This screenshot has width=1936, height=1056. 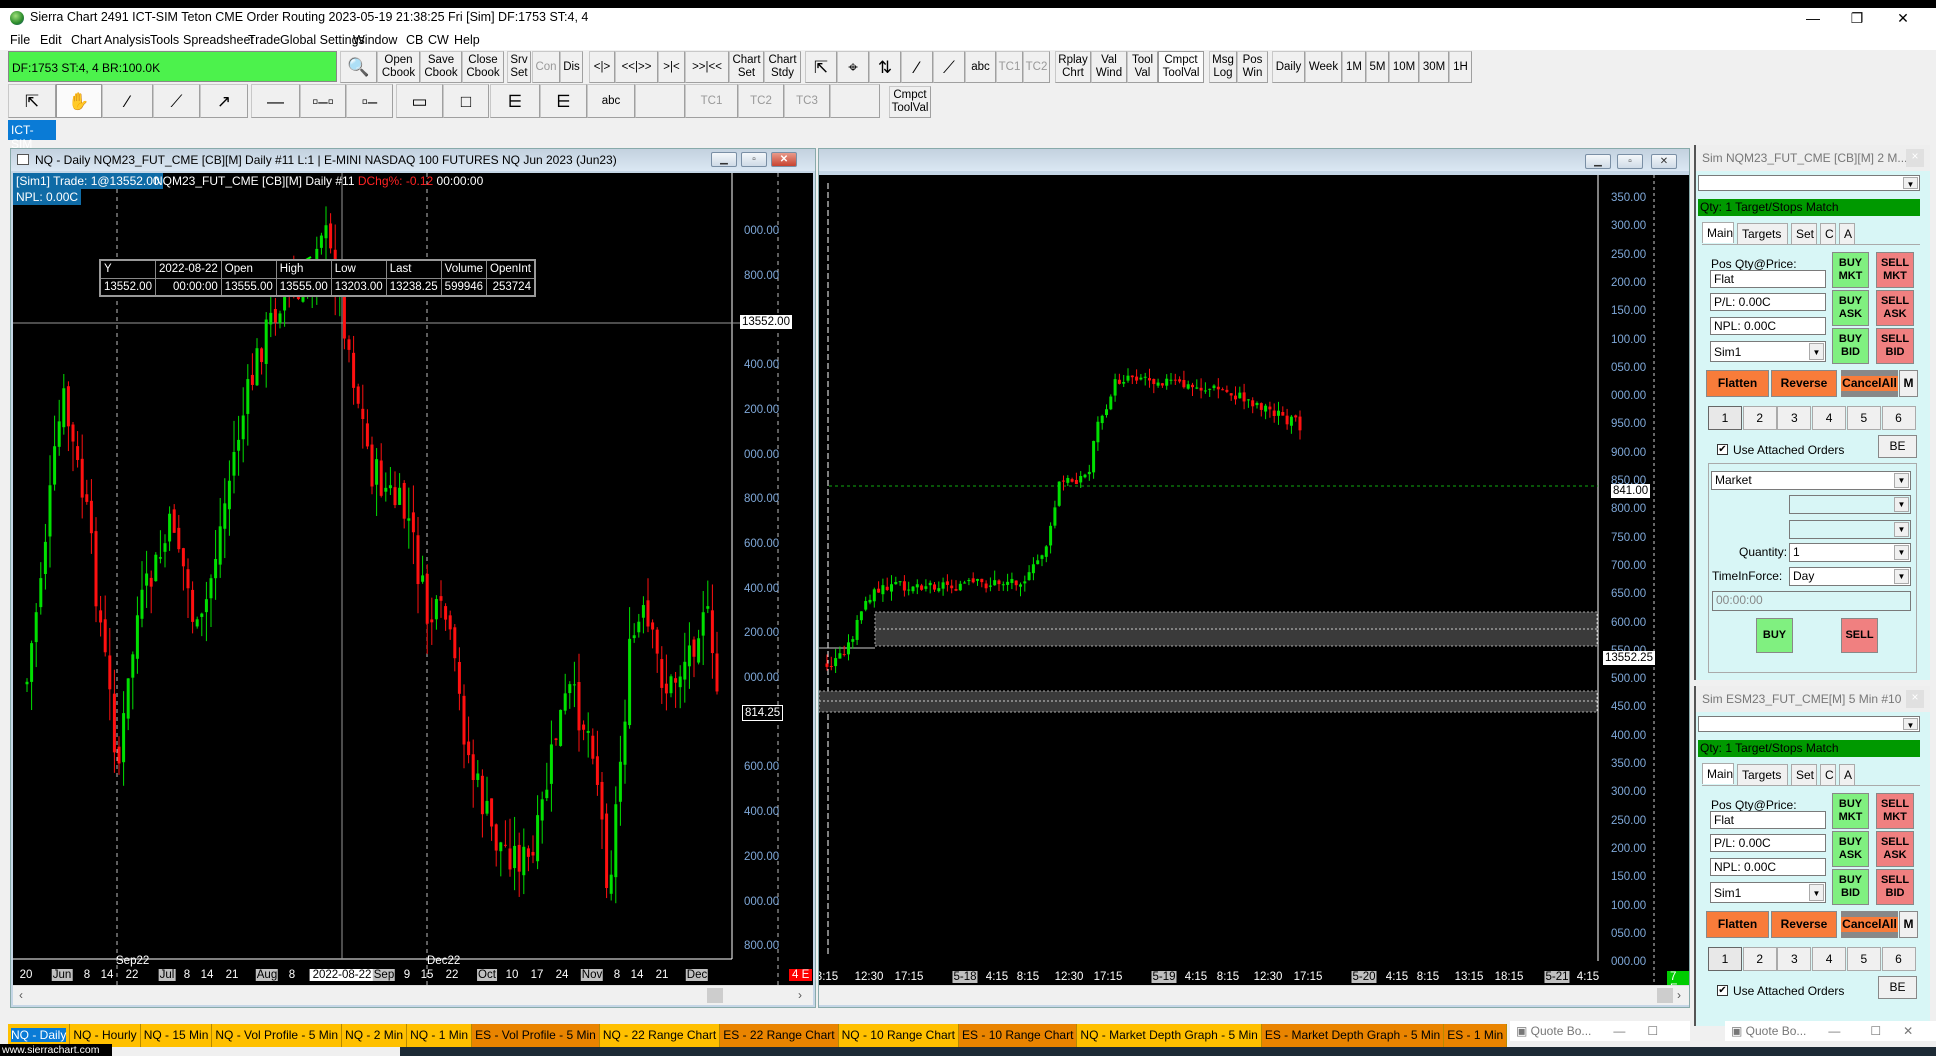 I want to click on toolbar-dis-button: Dis, so click(x=571, y=67).